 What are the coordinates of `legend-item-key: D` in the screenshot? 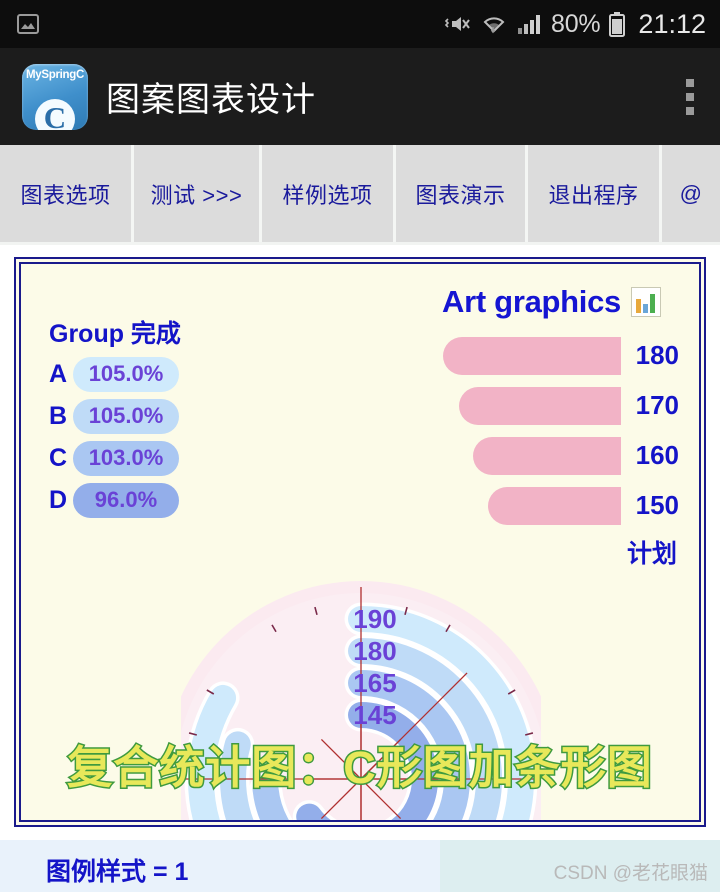 It's located at (58, 499).